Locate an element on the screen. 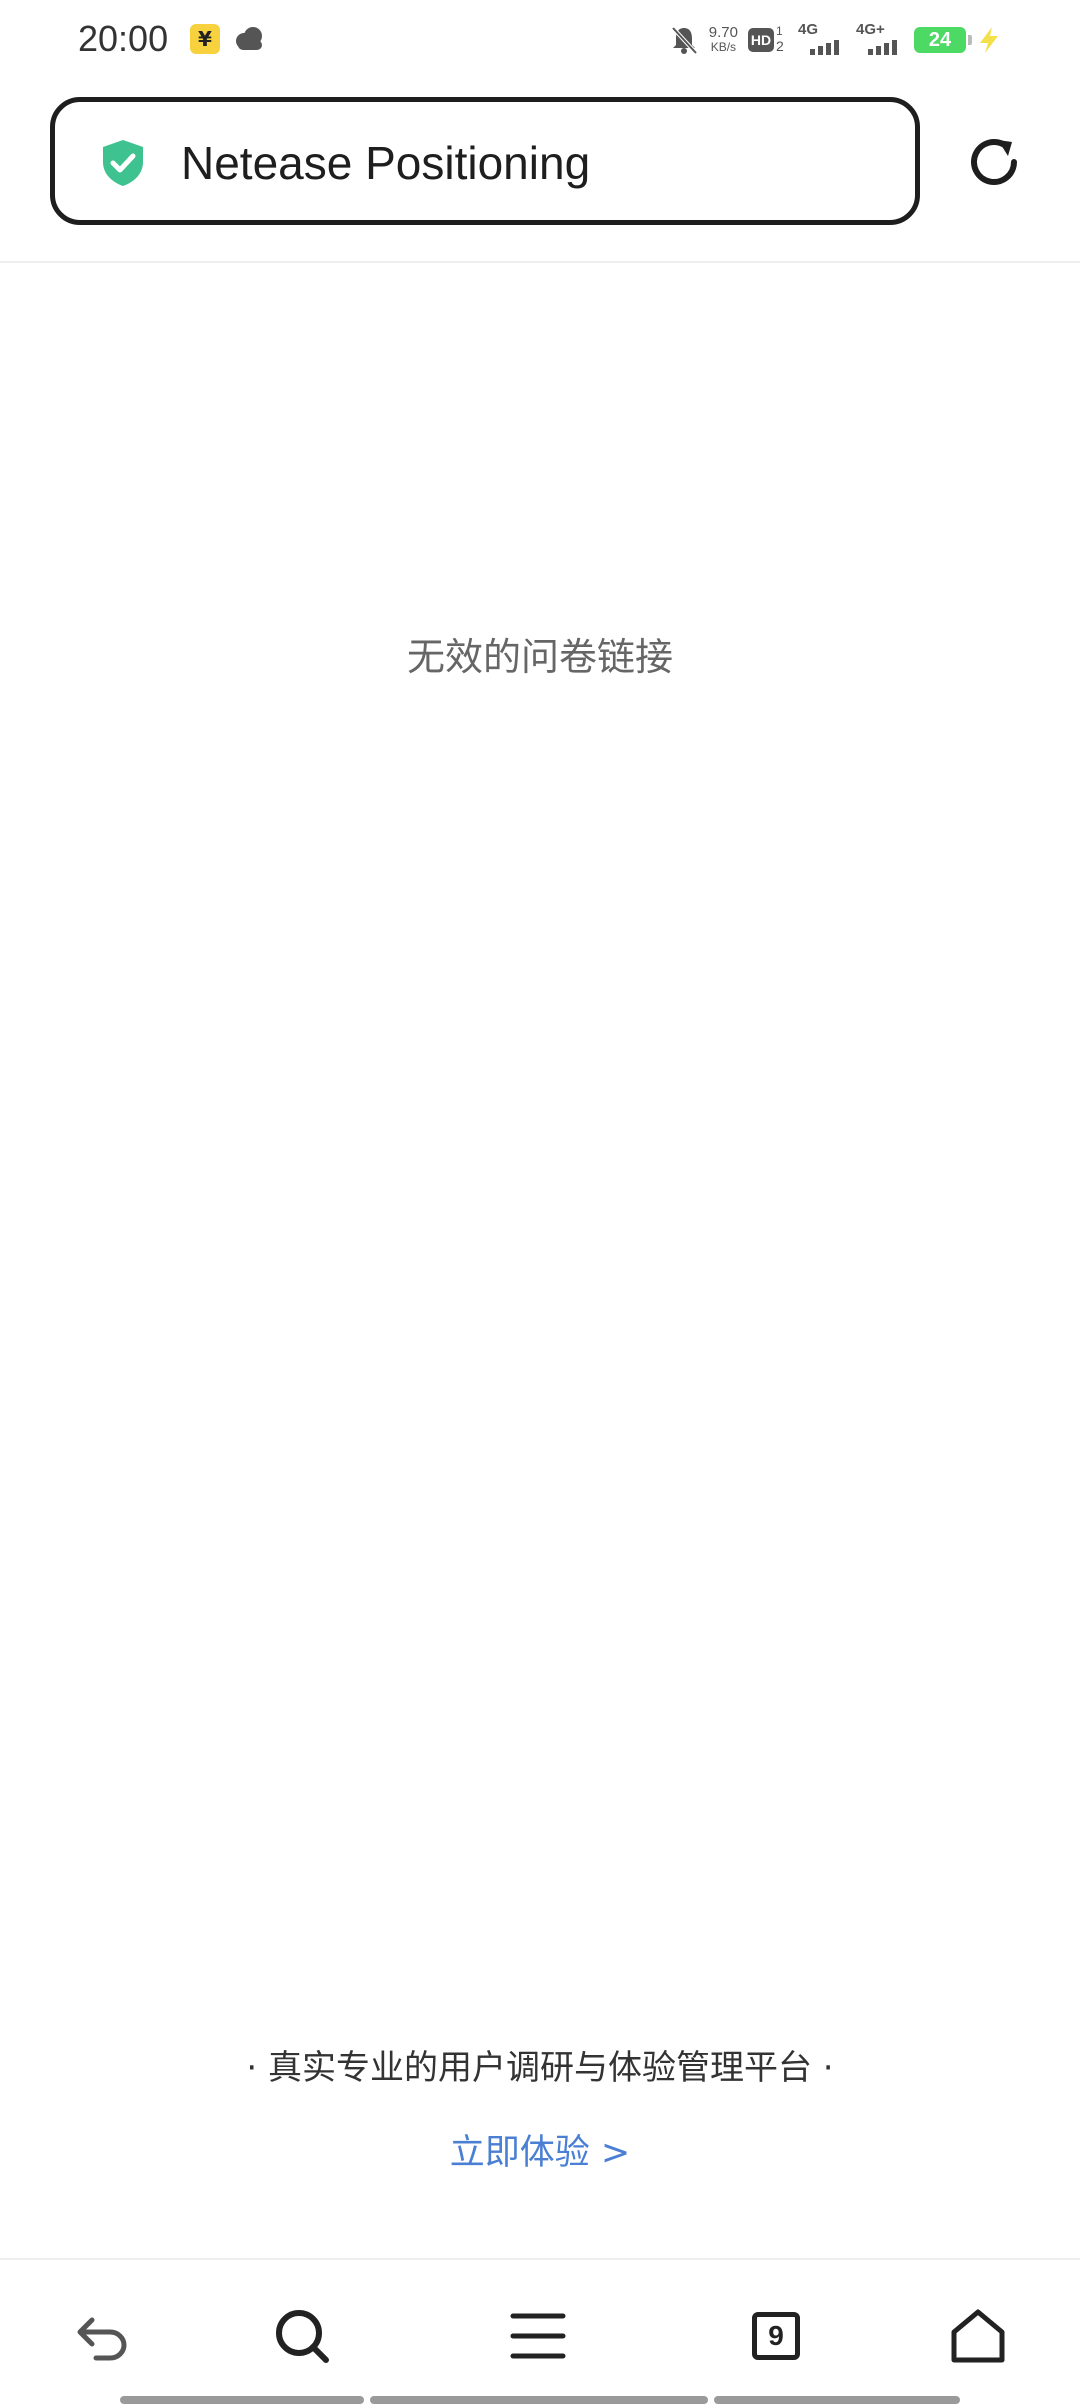 The width and height of the screenshot is (1080, 2408). signal-sim2: 4G+ is located at coordinates (880, 39).